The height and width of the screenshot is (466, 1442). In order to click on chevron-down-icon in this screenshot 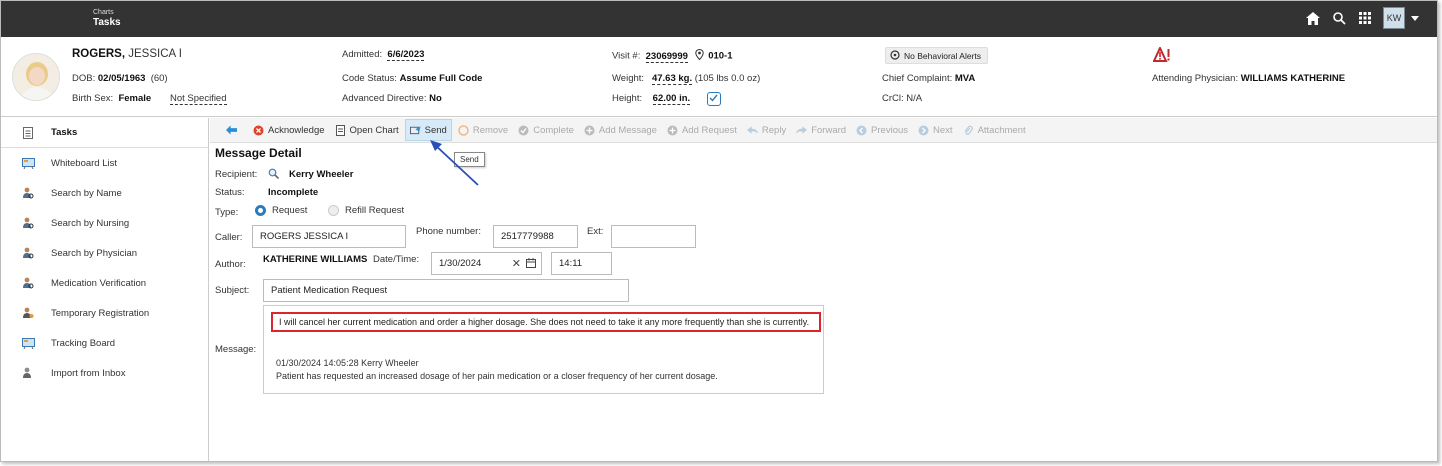, I will do `click(1415, 18)`.